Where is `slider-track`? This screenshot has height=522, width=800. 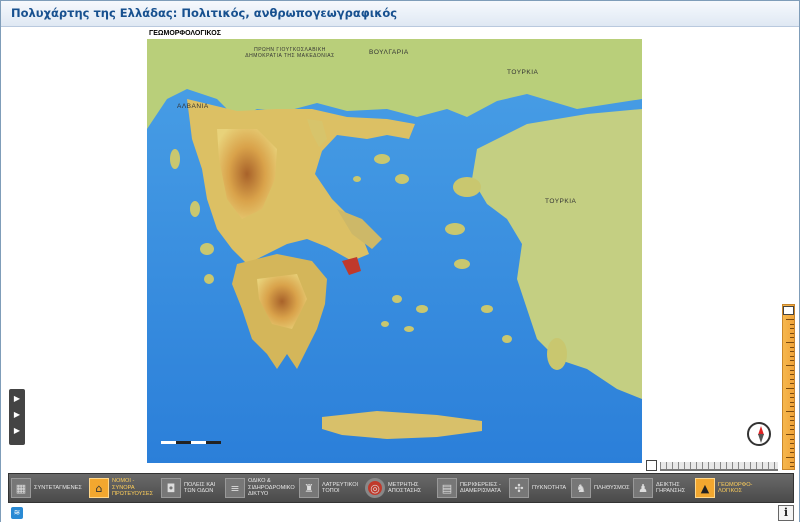
slider-track is located at coordinates (719, 466).